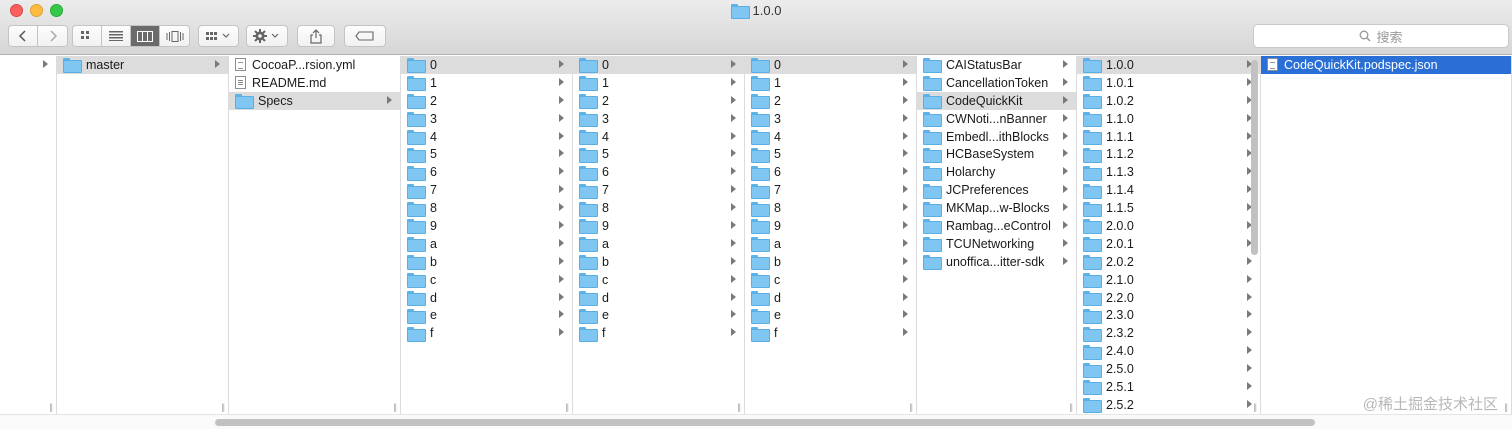 The width and height of the screenshot is (1512, 429). I want to click on list-view-button, so click(116, 36).